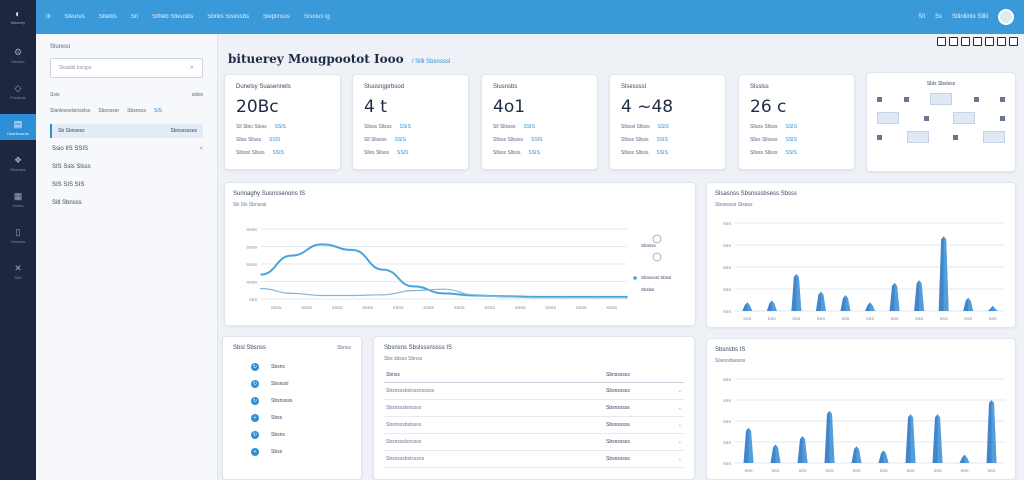 The width and height of the screenshot is (1024, 480). Describe the element at coordinates (953, 41) in the screenshot. I see `list-icon` at that location.